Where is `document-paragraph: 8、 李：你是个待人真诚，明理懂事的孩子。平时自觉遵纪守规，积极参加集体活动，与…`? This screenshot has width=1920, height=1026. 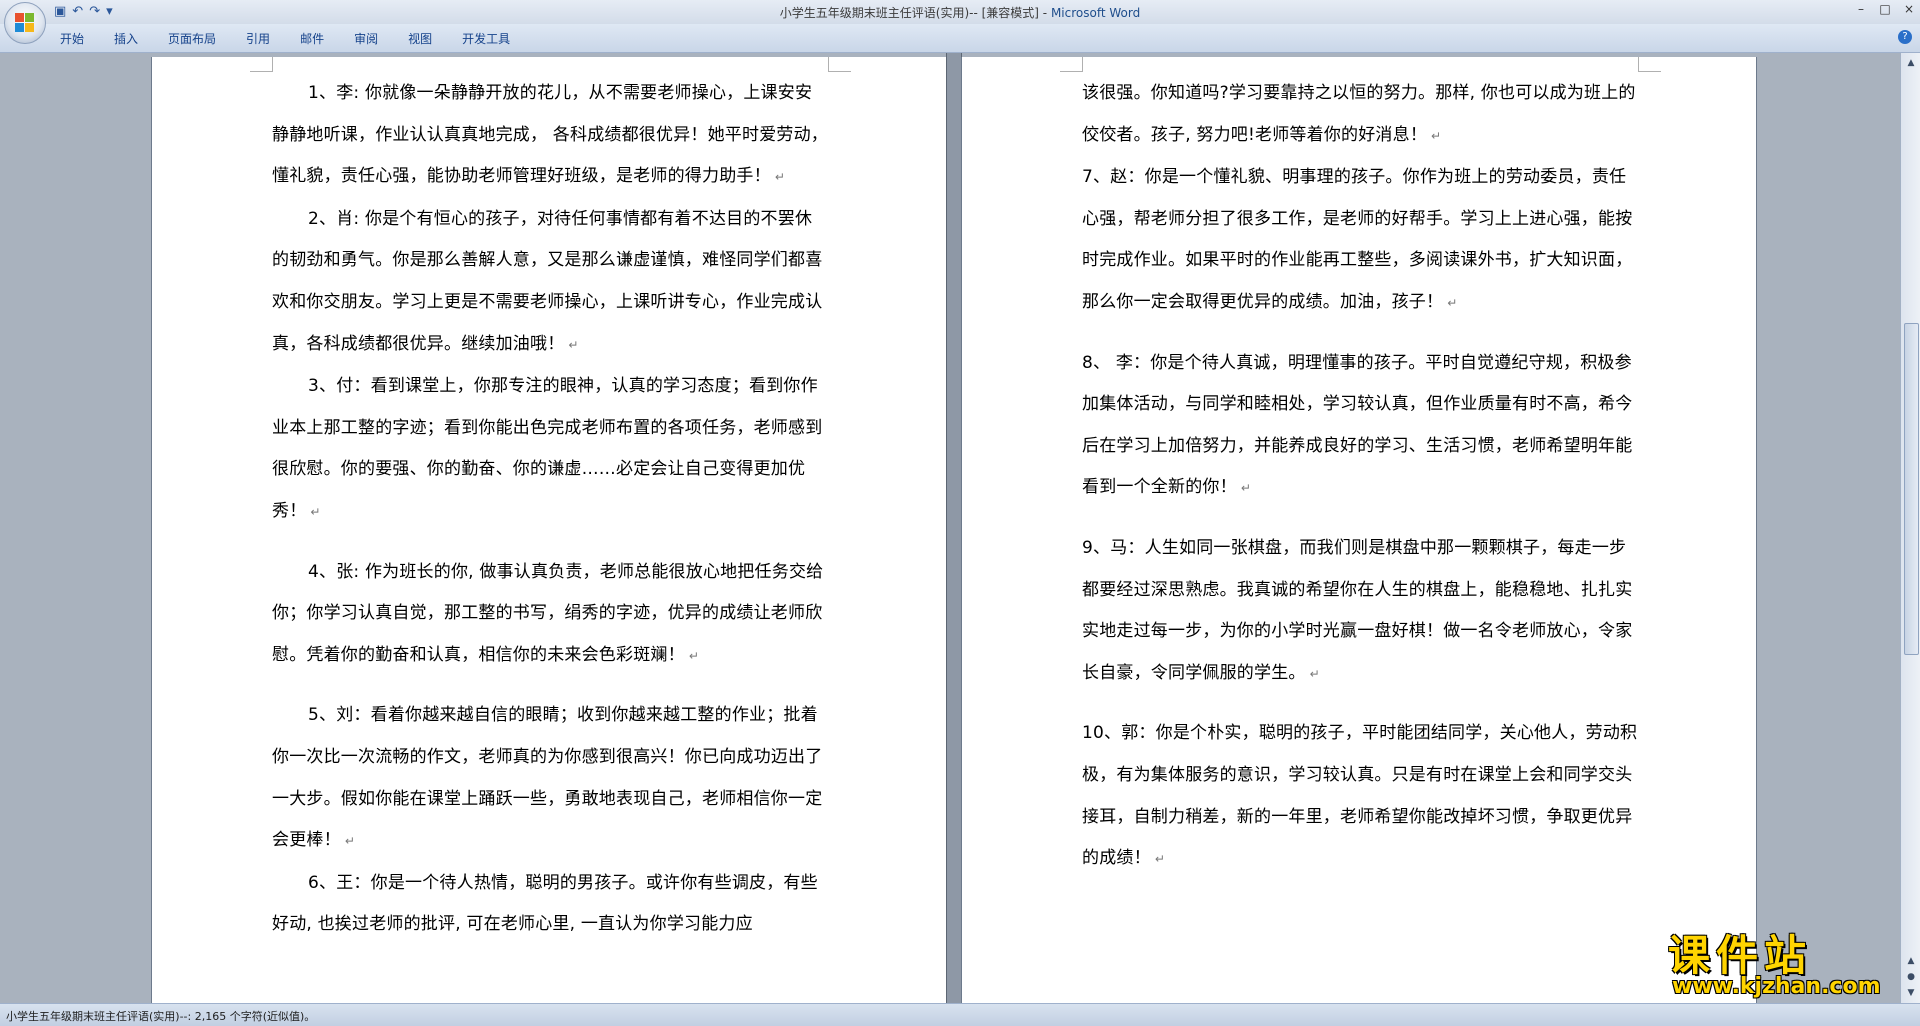 document-paragraph: 8、 李：你是个待人真诚，明理懂事的孩子。平时自觉遵纪守规，积极参加集体活动，与… is located at coordinates (1360, 426).